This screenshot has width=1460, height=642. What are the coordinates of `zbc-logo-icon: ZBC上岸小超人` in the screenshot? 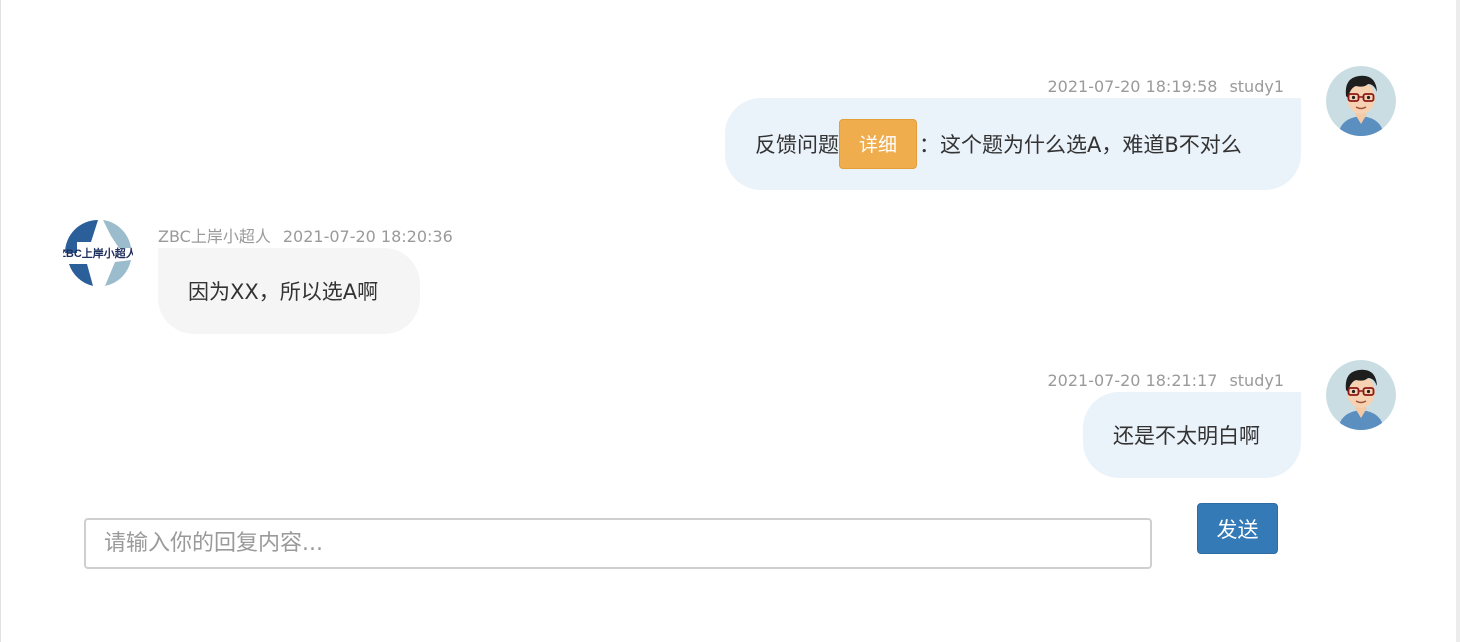 It's located at (98, 253).